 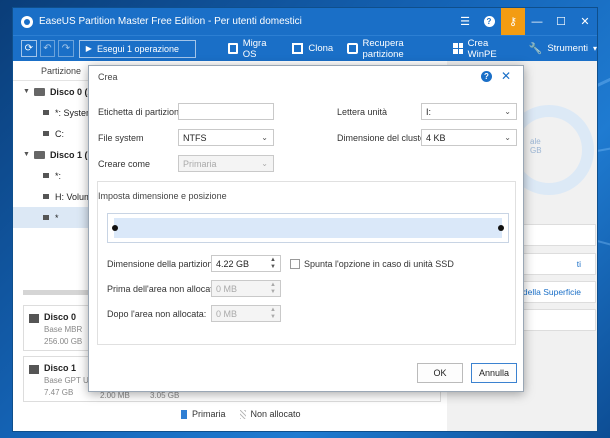 I want to click on recover-partition-icon, so click(x=352, y=48).